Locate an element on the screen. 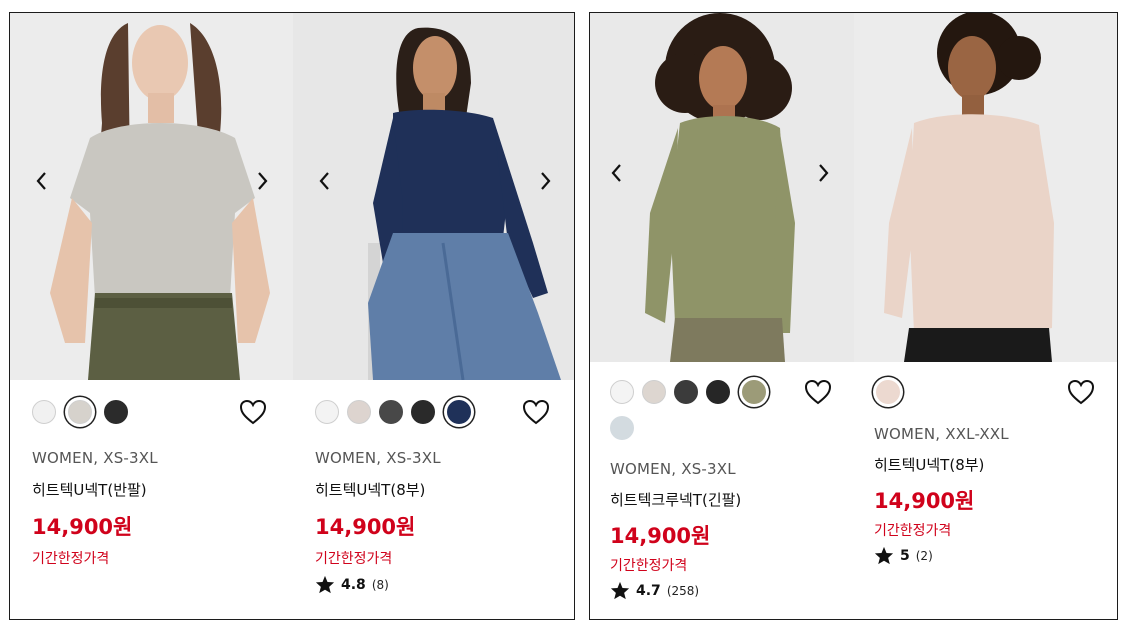  product-name: 히트텍U넥T(반팔) is located at coordinates (89, 489).